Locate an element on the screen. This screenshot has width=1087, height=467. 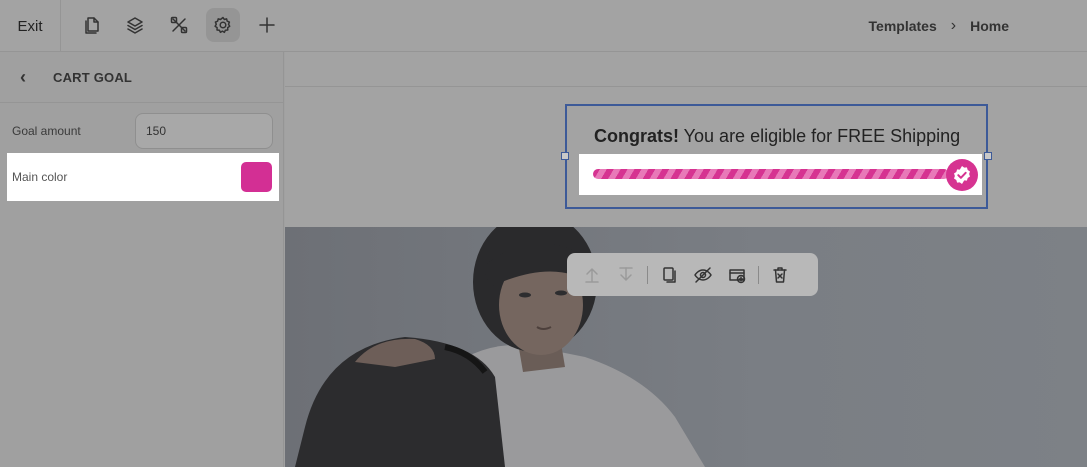
plus-icon is located at coordinates (267, 25).